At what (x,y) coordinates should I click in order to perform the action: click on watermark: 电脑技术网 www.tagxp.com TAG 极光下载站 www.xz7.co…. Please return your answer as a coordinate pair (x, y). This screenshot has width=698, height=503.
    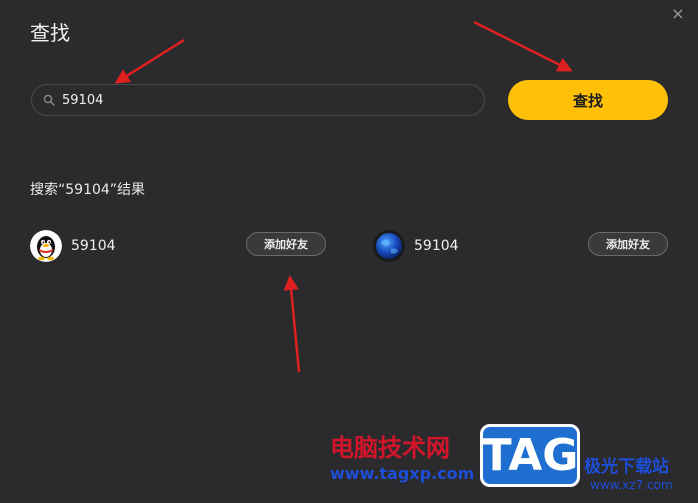
    Looking at the image, I should click on (510, 463).